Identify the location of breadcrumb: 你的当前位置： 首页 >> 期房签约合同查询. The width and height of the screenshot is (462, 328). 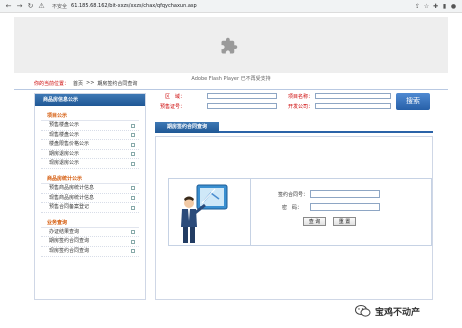
(231, 83).